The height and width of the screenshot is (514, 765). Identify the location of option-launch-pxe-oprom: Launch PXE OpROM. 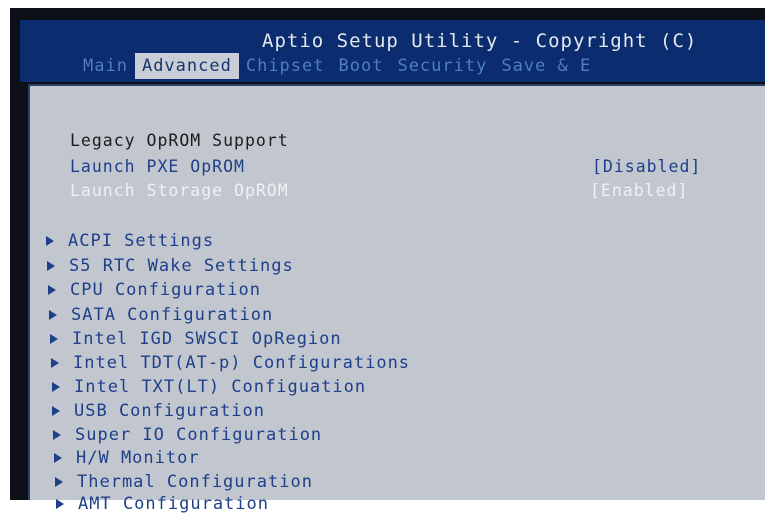
(157, 167).